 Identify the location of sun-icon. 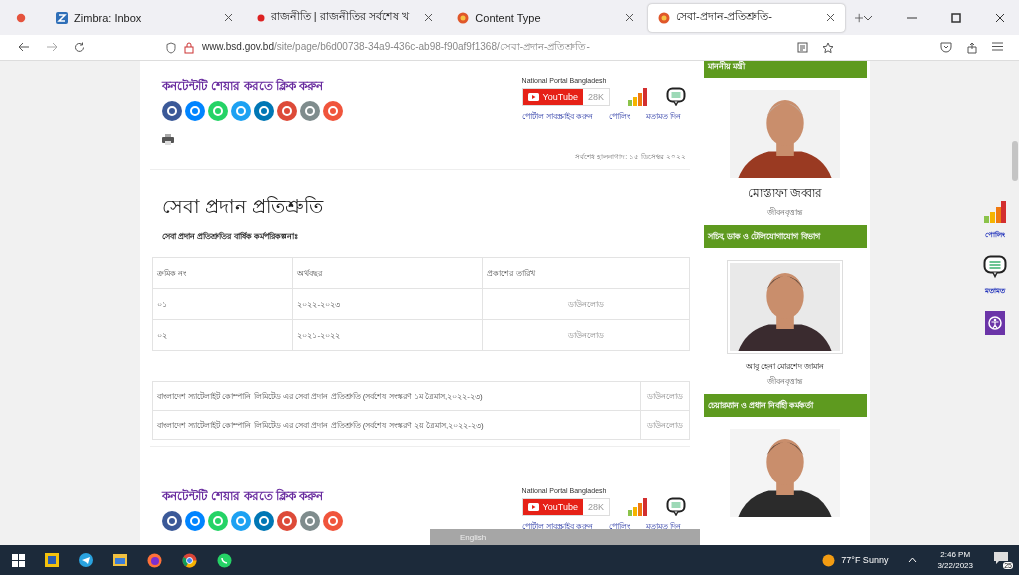
(829, 560).